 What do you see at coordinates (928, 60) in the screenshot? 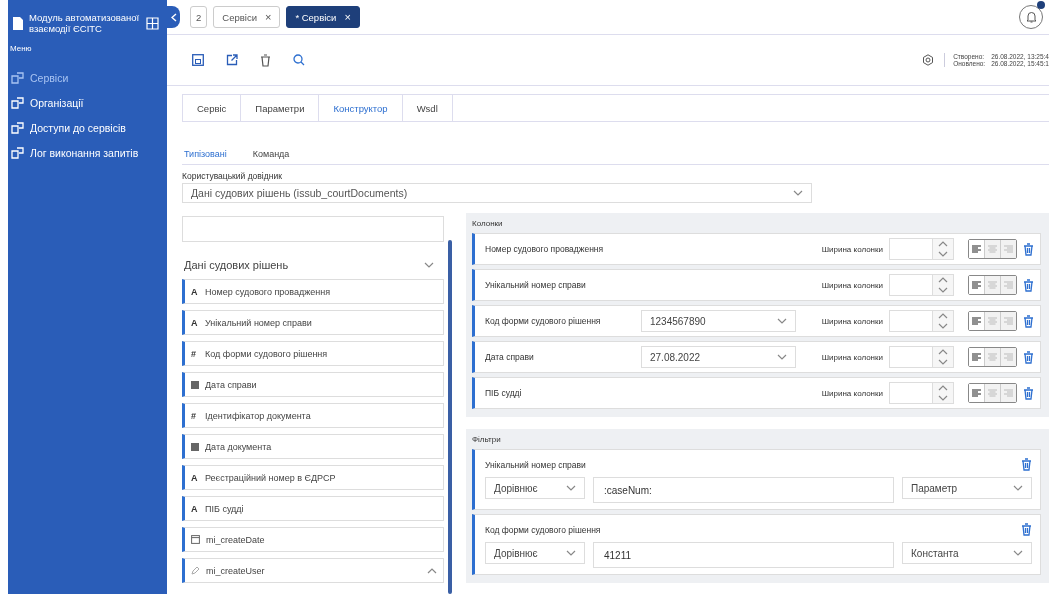
I see `settings-icon` at bounding box center [928, 60].